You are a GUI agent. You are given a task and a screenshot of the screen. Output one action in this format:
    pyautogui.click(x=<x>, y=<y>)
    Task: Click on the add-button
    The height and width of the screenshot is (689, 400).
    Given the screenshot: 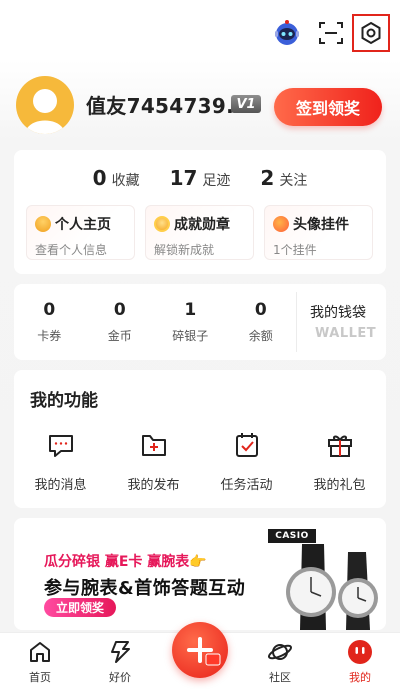 What is the action you would take?
    pyautogui.click(x=200, y=650)
    